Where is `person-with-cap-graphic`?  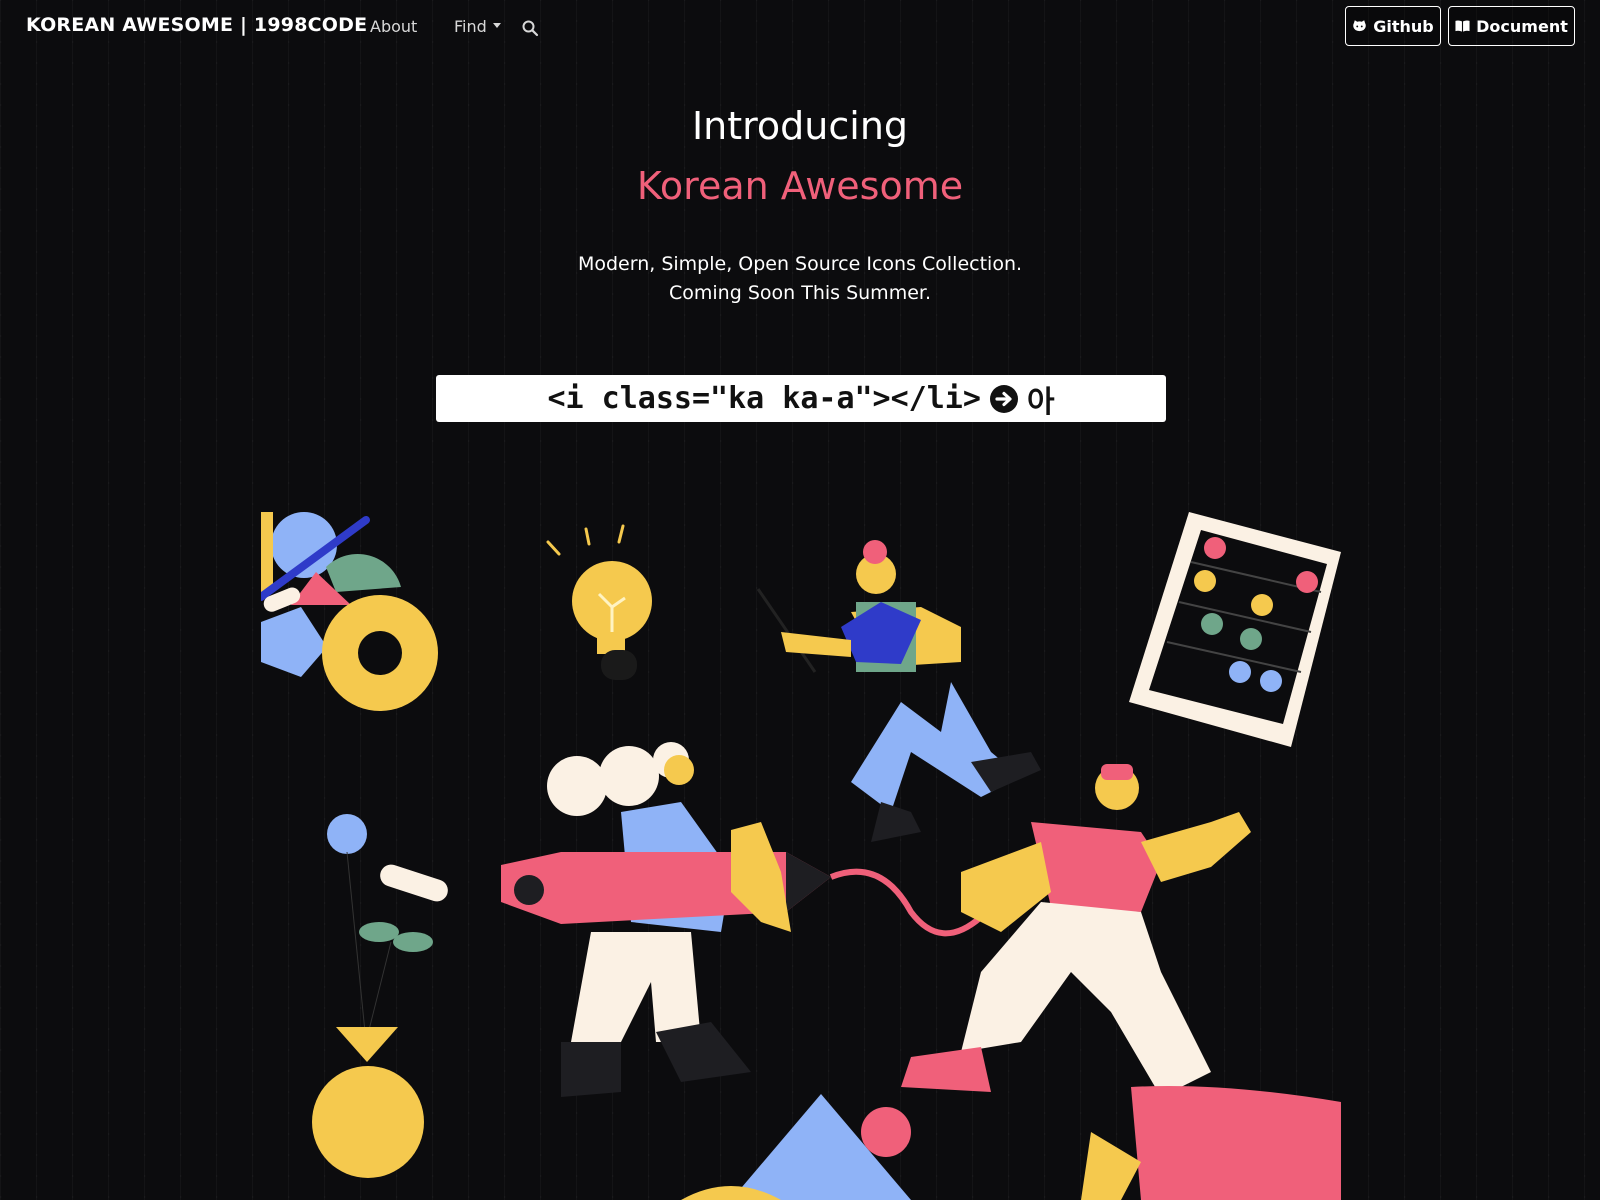 person-with-cap-graphic is located at coordinates (1121, 982).